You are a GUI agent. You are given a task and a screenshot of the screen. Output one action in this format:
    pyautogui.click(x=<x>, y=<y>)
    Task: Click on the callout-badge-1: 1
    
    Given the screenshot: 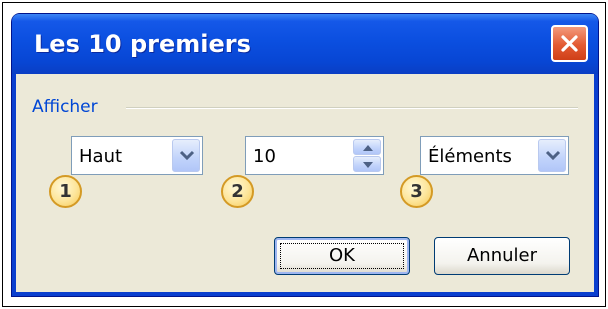 What is the action you would take?
    pyautogui.click(x=65, y=191)
    